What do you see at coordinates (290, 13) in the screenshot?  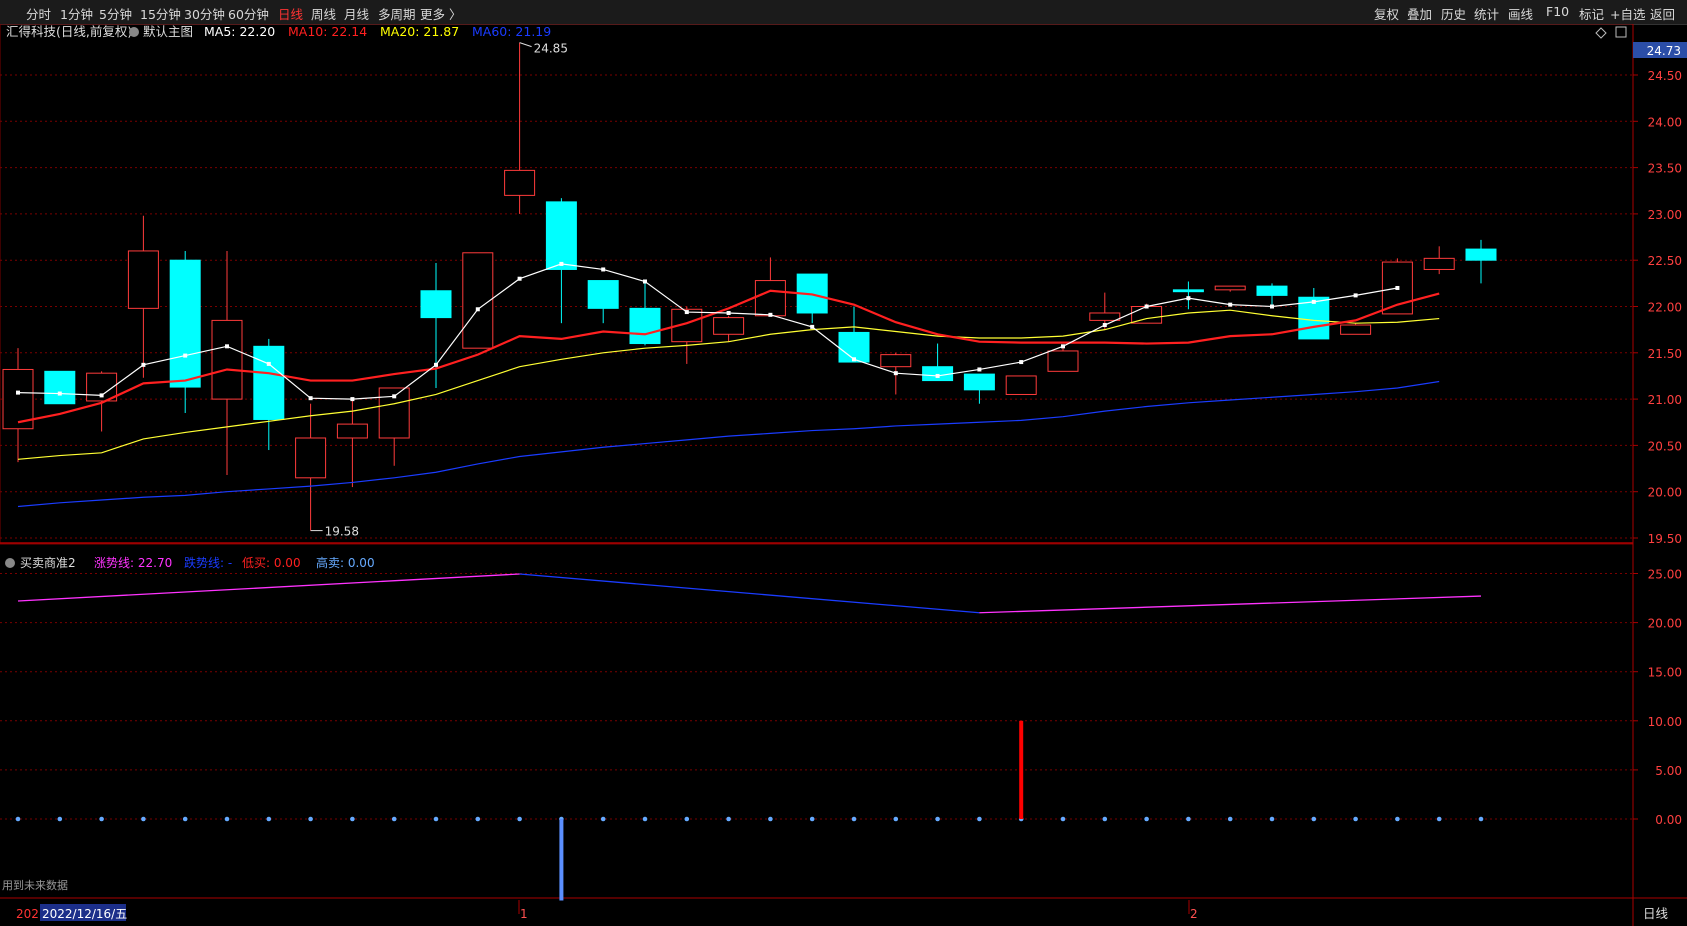 I see `toolbar-tab-6: 日线` at bounding box center [290, 13].